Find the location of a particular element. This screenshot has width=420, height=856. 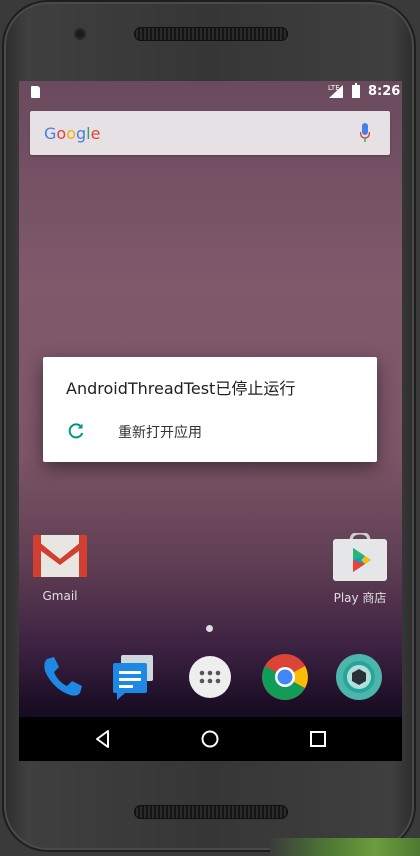

lte-label: LTE is located at coordinates (334, 88).